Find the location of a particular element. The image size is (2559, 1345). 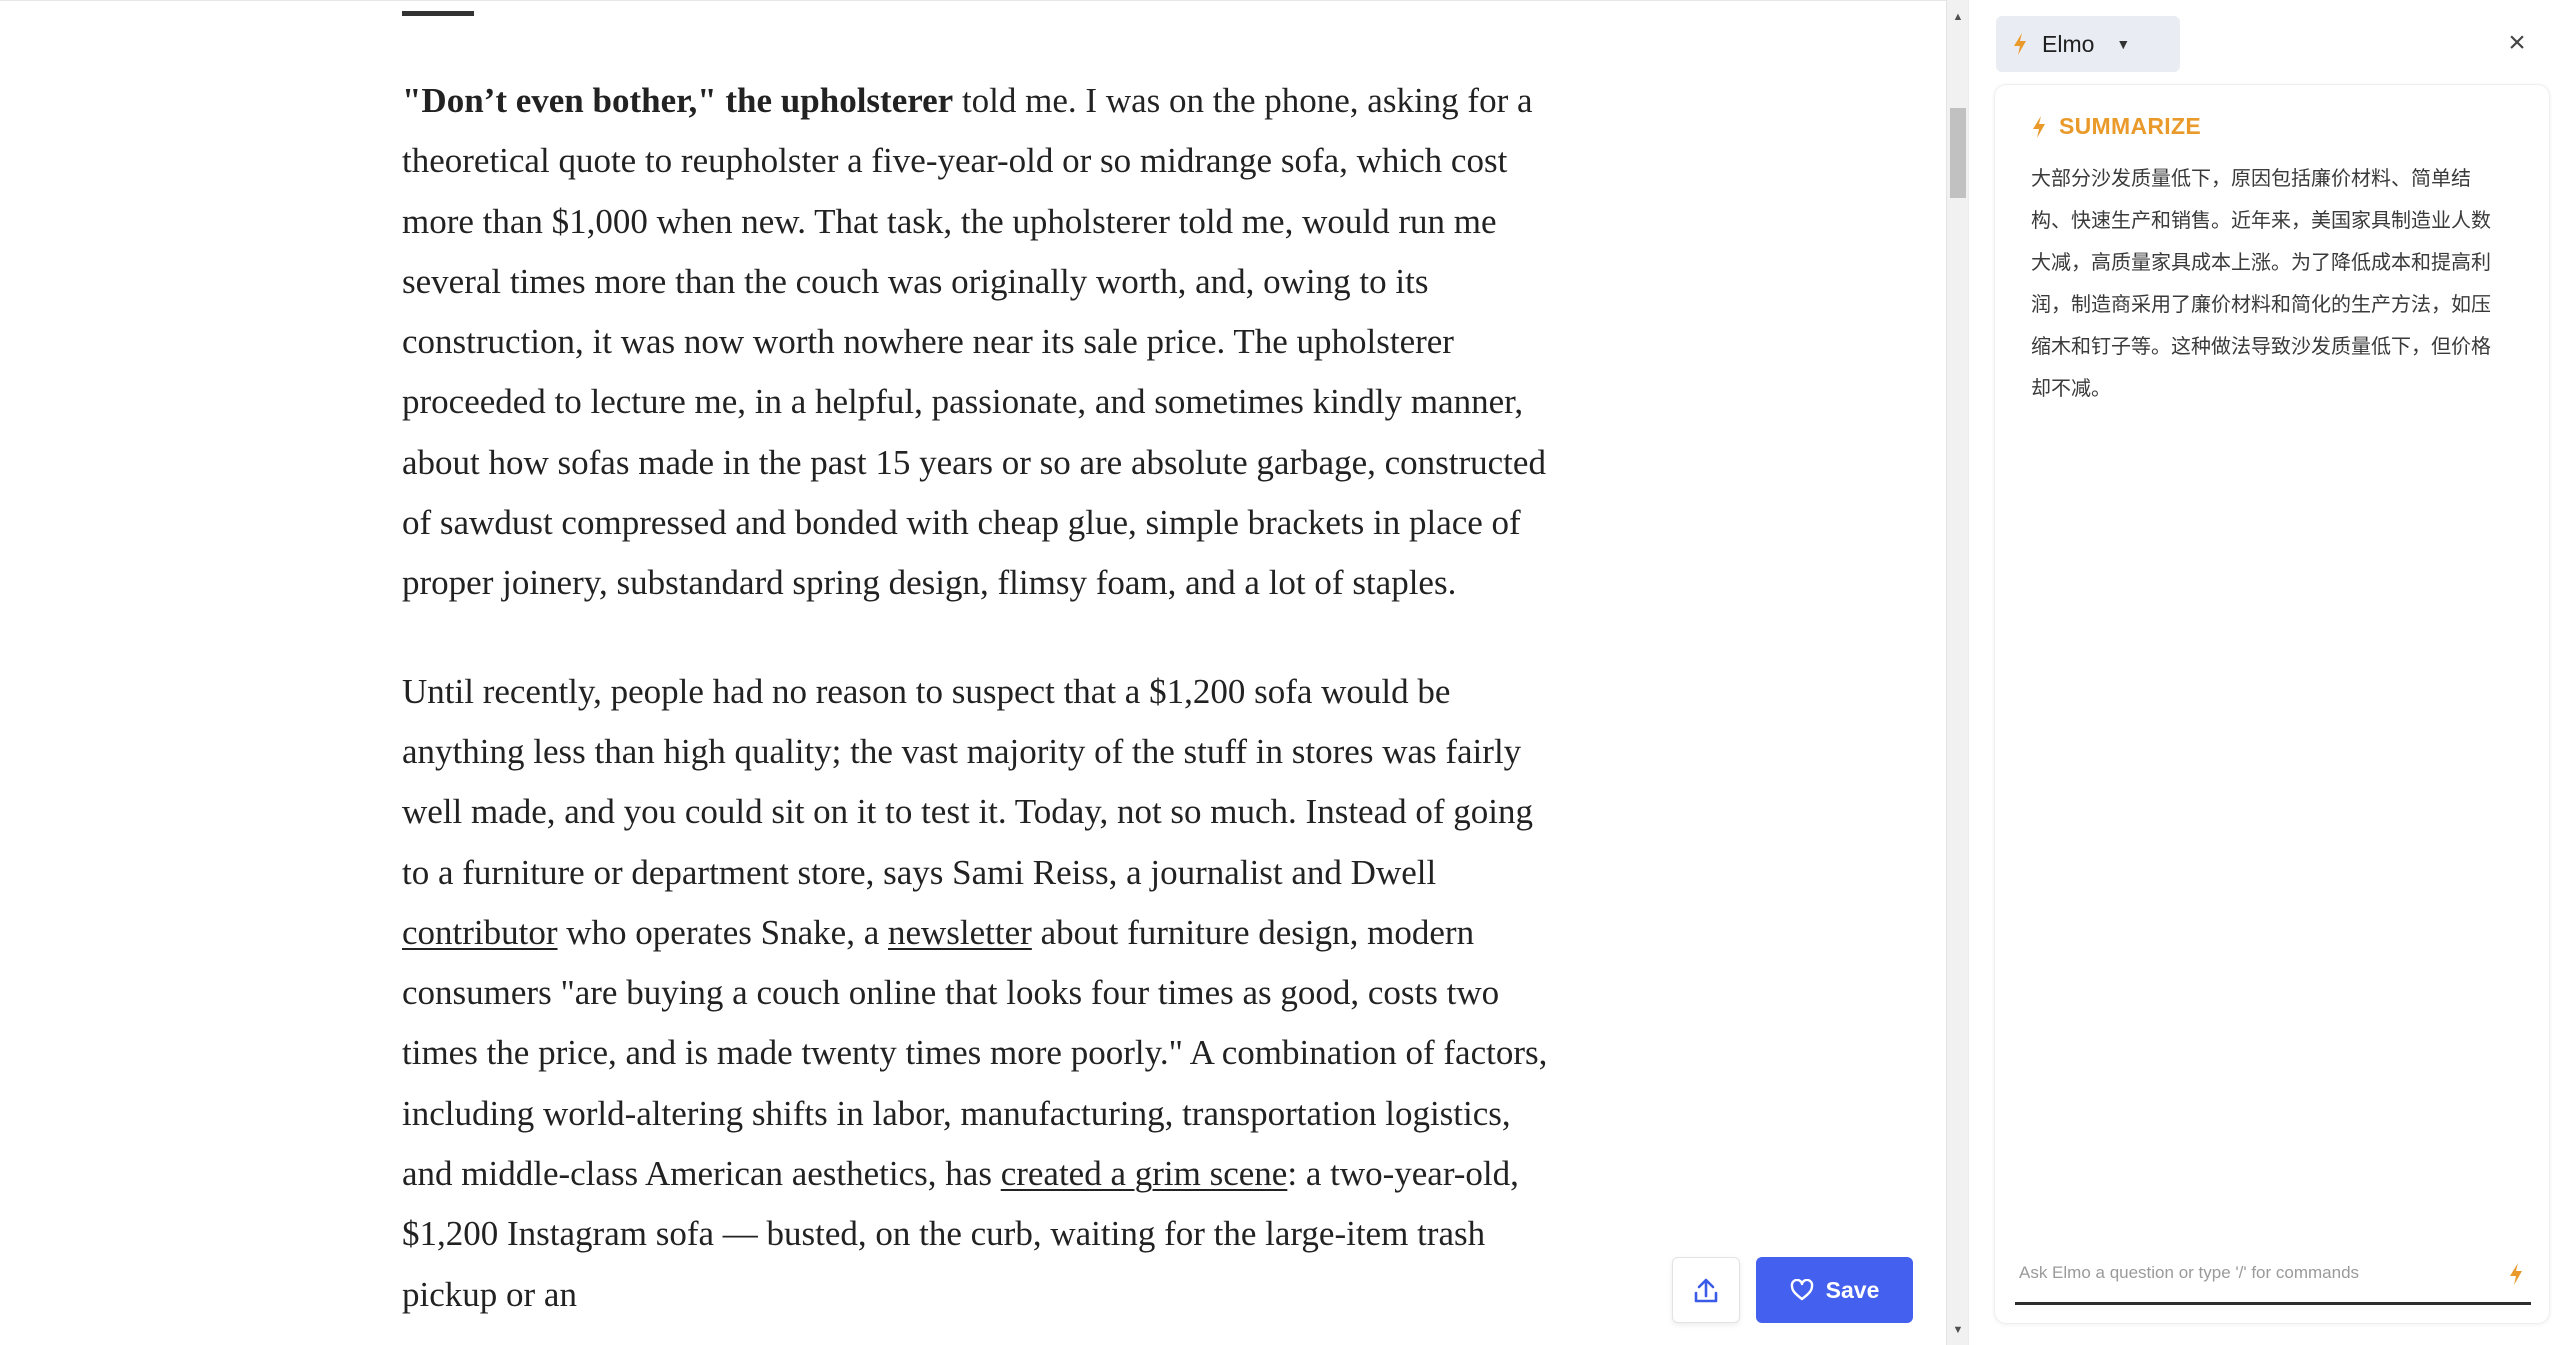

ask-input is located at coordinates (2245, 1273).